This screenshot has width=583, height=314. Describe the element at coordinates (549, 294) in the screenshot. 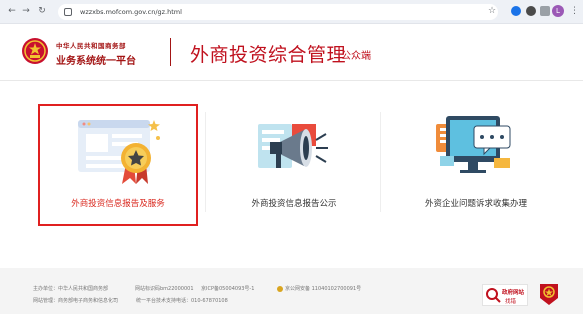

I see `party-org-badge-icon` at that location.